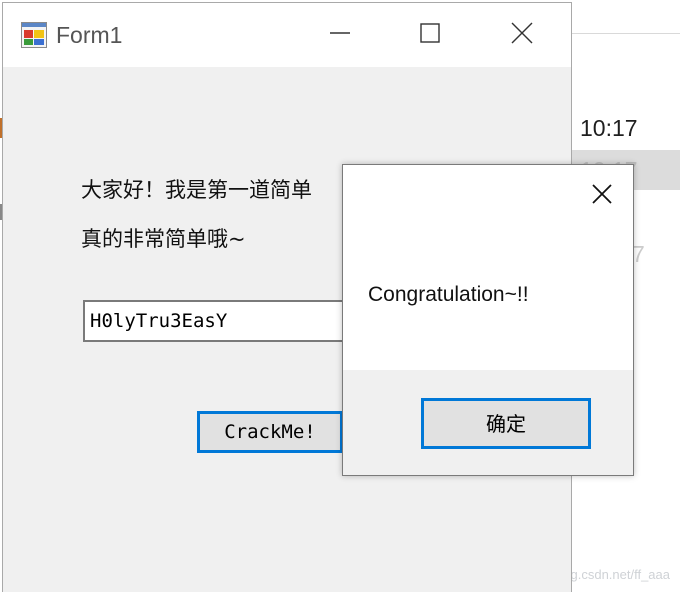 Image resolution: width=680 pixels, height=592 pixels. Describe the element at coordinates (270, 432) in the screenshot. I see `crackme-button: CrackMe!` at that location.